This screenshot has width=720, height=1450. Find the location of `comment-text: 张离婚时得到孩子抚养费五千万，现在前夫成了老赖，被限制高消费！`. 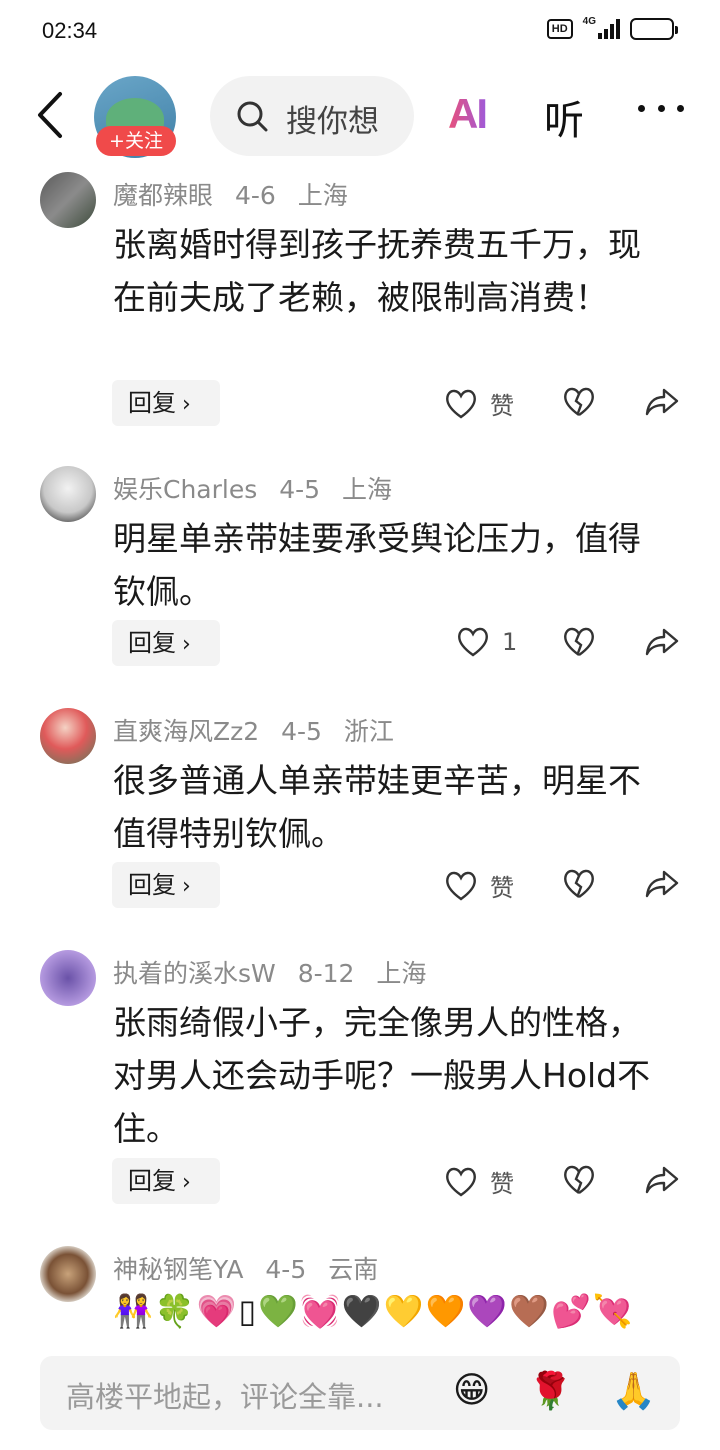

comment-text: 张离婚时得到孩子抚养费五千万，现在前夫成了老赖，被限制高消费！ is located at coordinates (377, 271).